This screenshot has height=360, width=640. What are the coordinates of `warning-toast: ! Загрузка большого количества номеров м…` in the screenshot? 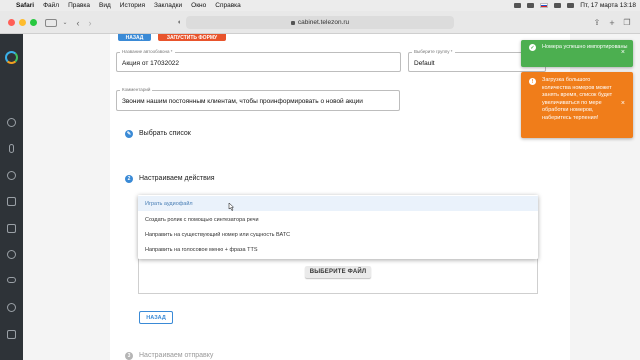 It's located at (577, 105).